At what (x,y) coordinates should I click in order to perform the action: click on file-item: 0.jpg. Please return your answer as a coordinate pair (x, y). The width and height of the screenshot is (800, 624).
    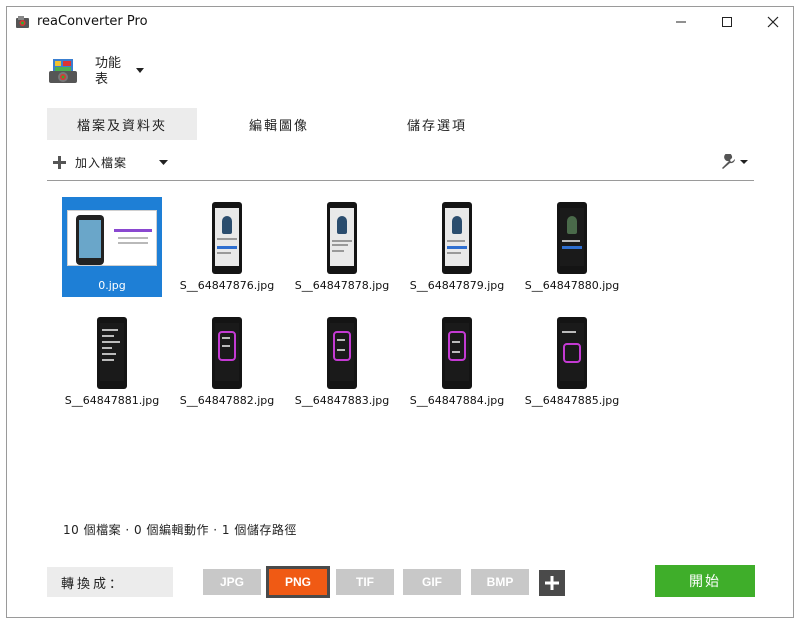
    Looking at the image, I should click on (112, 247).